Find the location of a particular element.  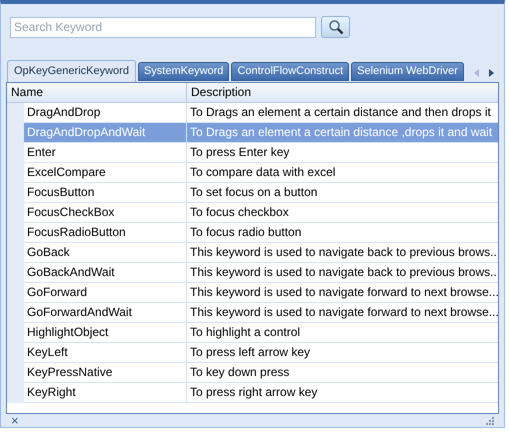

table-cell: FocusCheckBox is located at coordinates (105, 212).